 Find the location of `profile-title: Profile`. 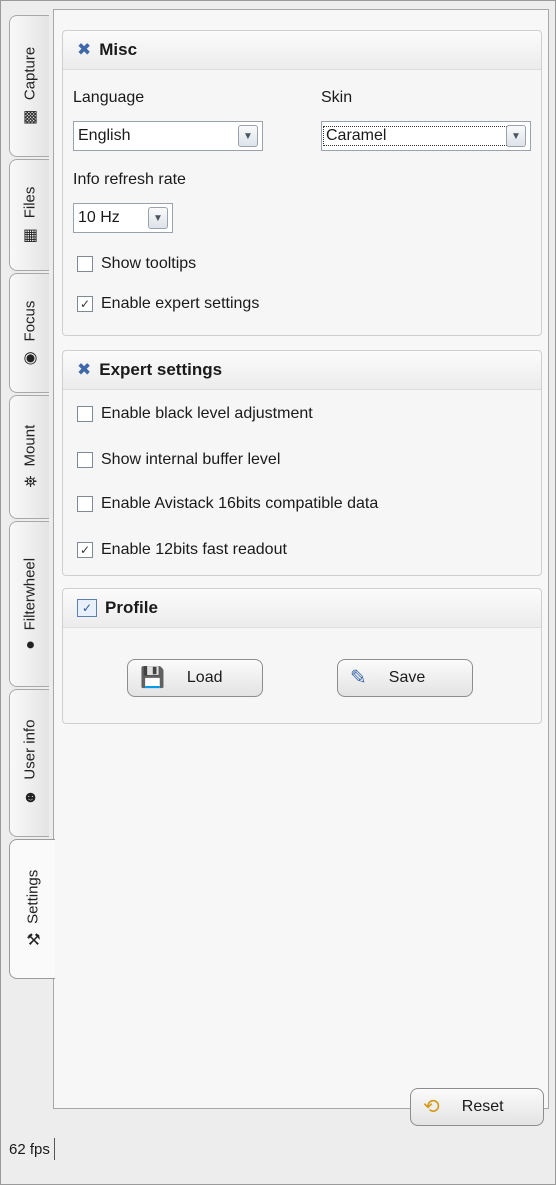

profile-title: Profile is located at coordinates (131, 607).